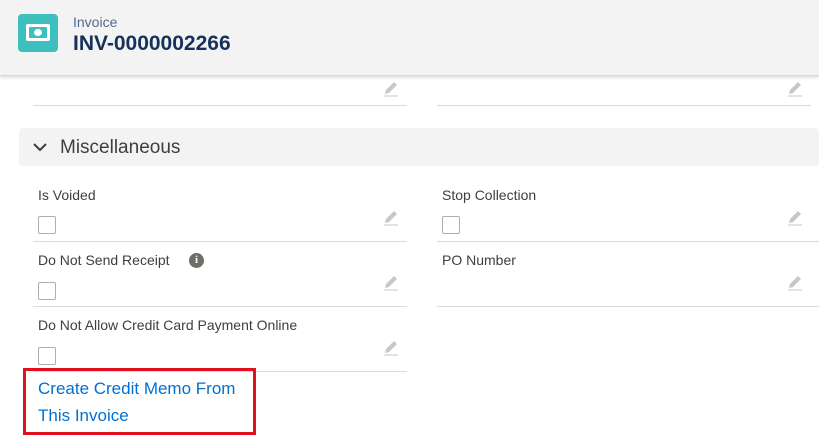  Describe the element at coordinates (40, 146) in the screenshot. I see `chevron-down-icon` at that location.